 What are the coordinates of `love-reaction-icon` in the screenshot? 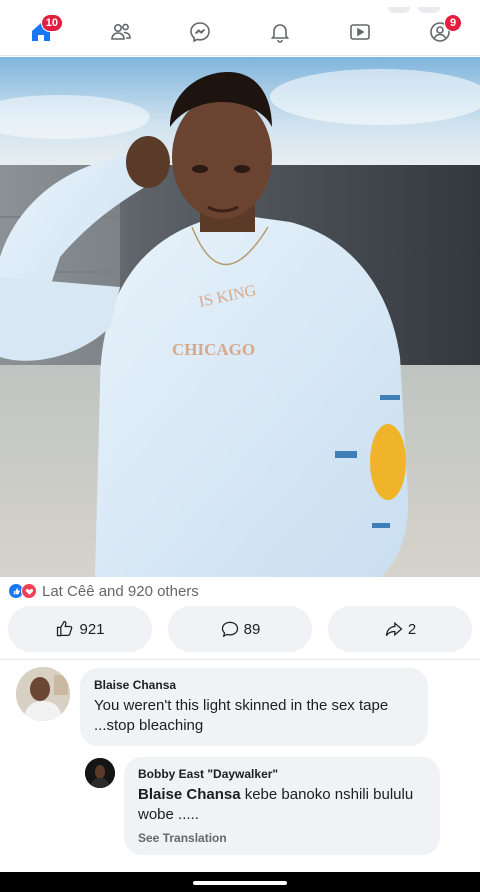 It's located at (29, 591).